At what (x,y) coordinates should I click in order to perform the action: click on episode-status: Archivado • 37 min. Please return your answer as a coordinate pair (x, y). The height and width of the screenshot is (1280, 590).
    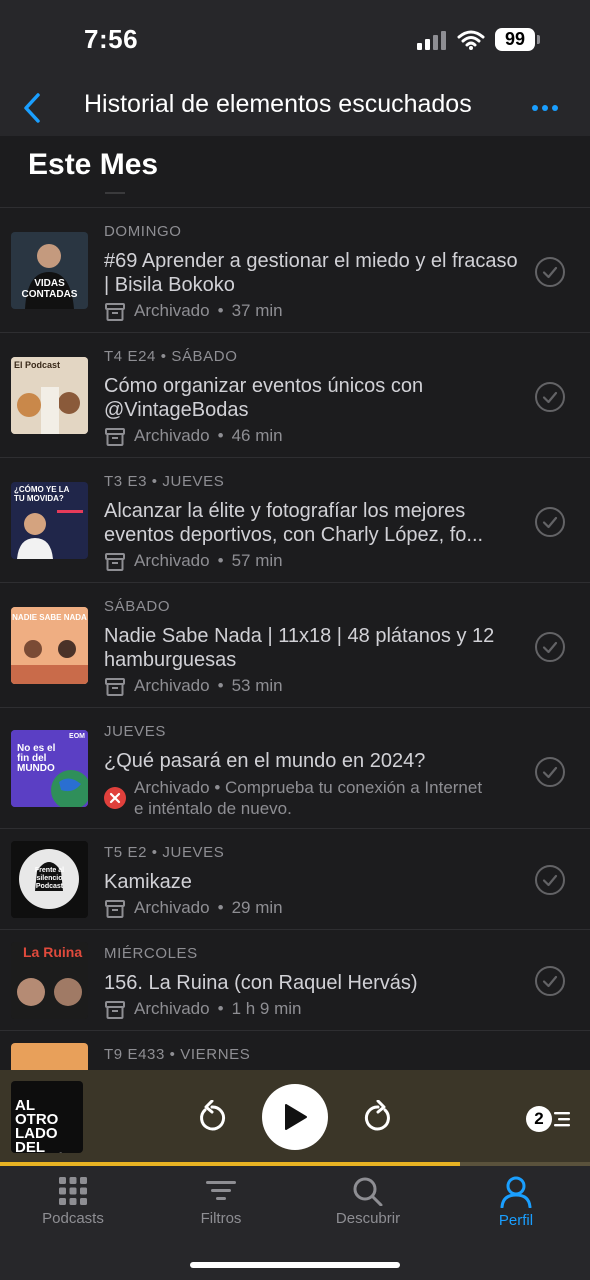
    Looking at the image, I should click on (193, 312).